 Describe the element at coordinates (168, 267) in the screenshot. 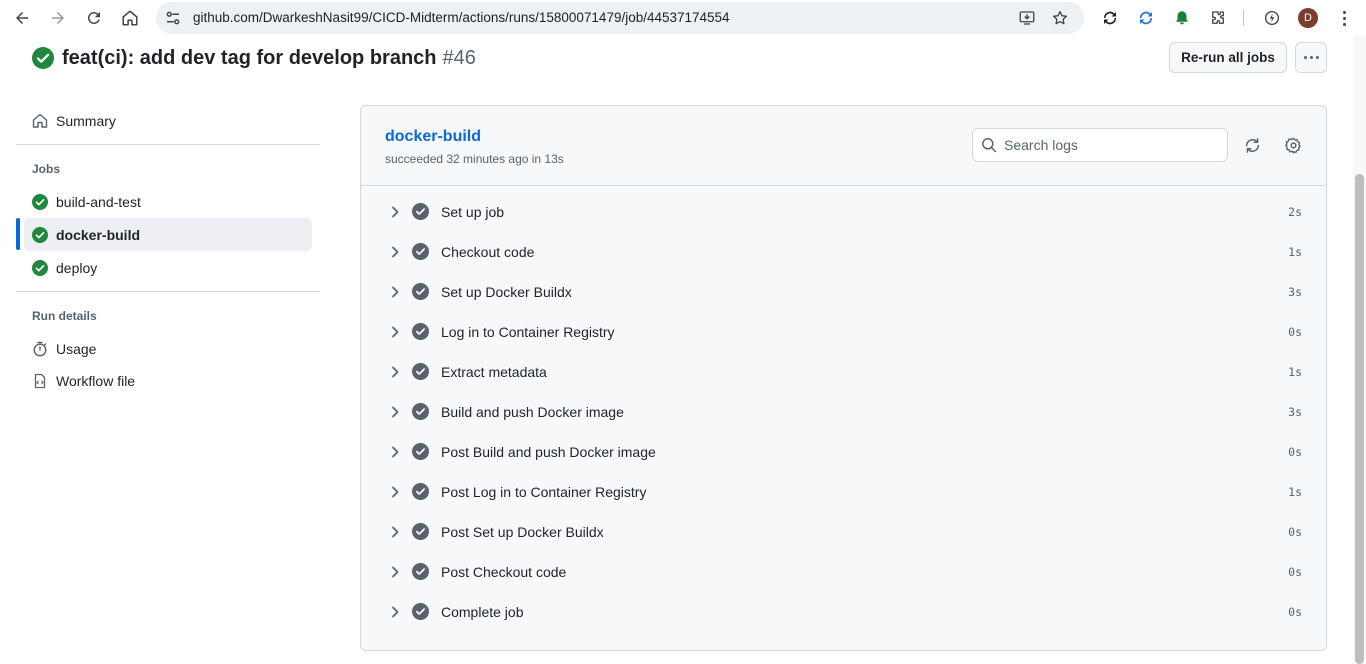

I see `sidebar-item-deploy: deploy` at that location.